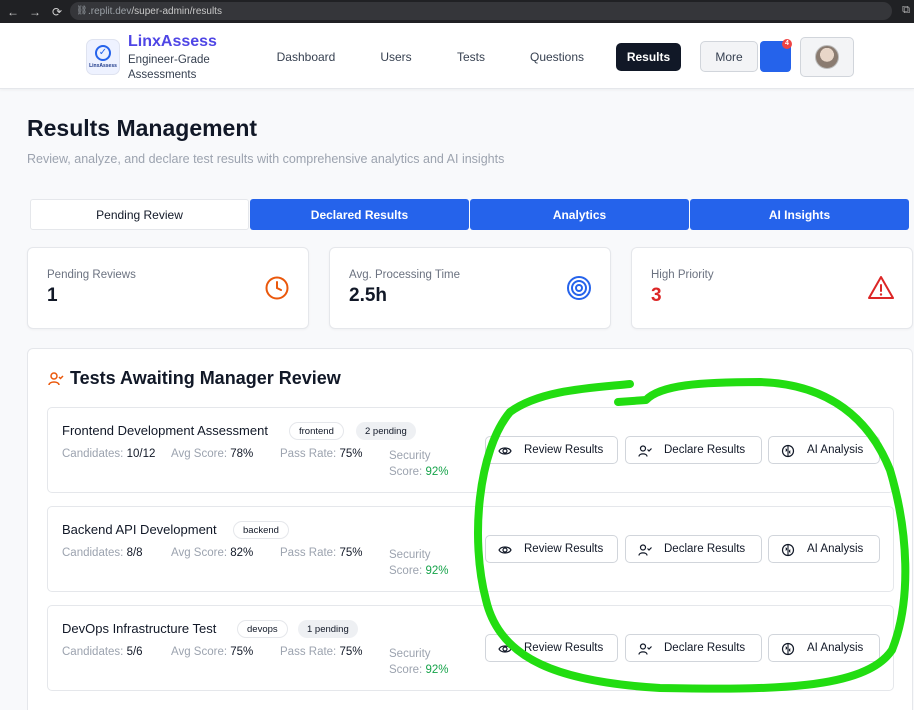 The height and width of the screenshot is (710, 914). What do you see at coordinates (165, 430) in the screenshot?
I see `test-title: Frontend Development Assessment` at bounding box center [165, 430].